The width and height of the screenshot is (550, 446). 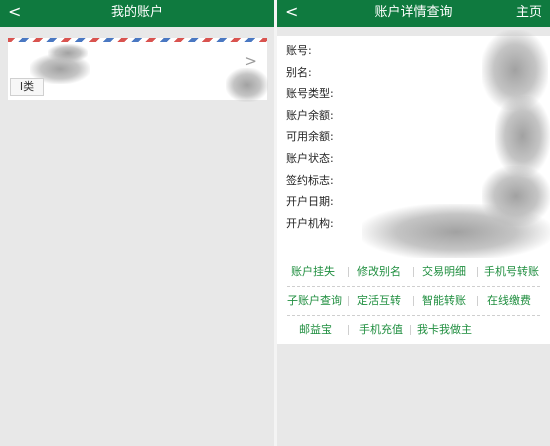 I want to click on home-button: 主页, so click(x=529, y=13).